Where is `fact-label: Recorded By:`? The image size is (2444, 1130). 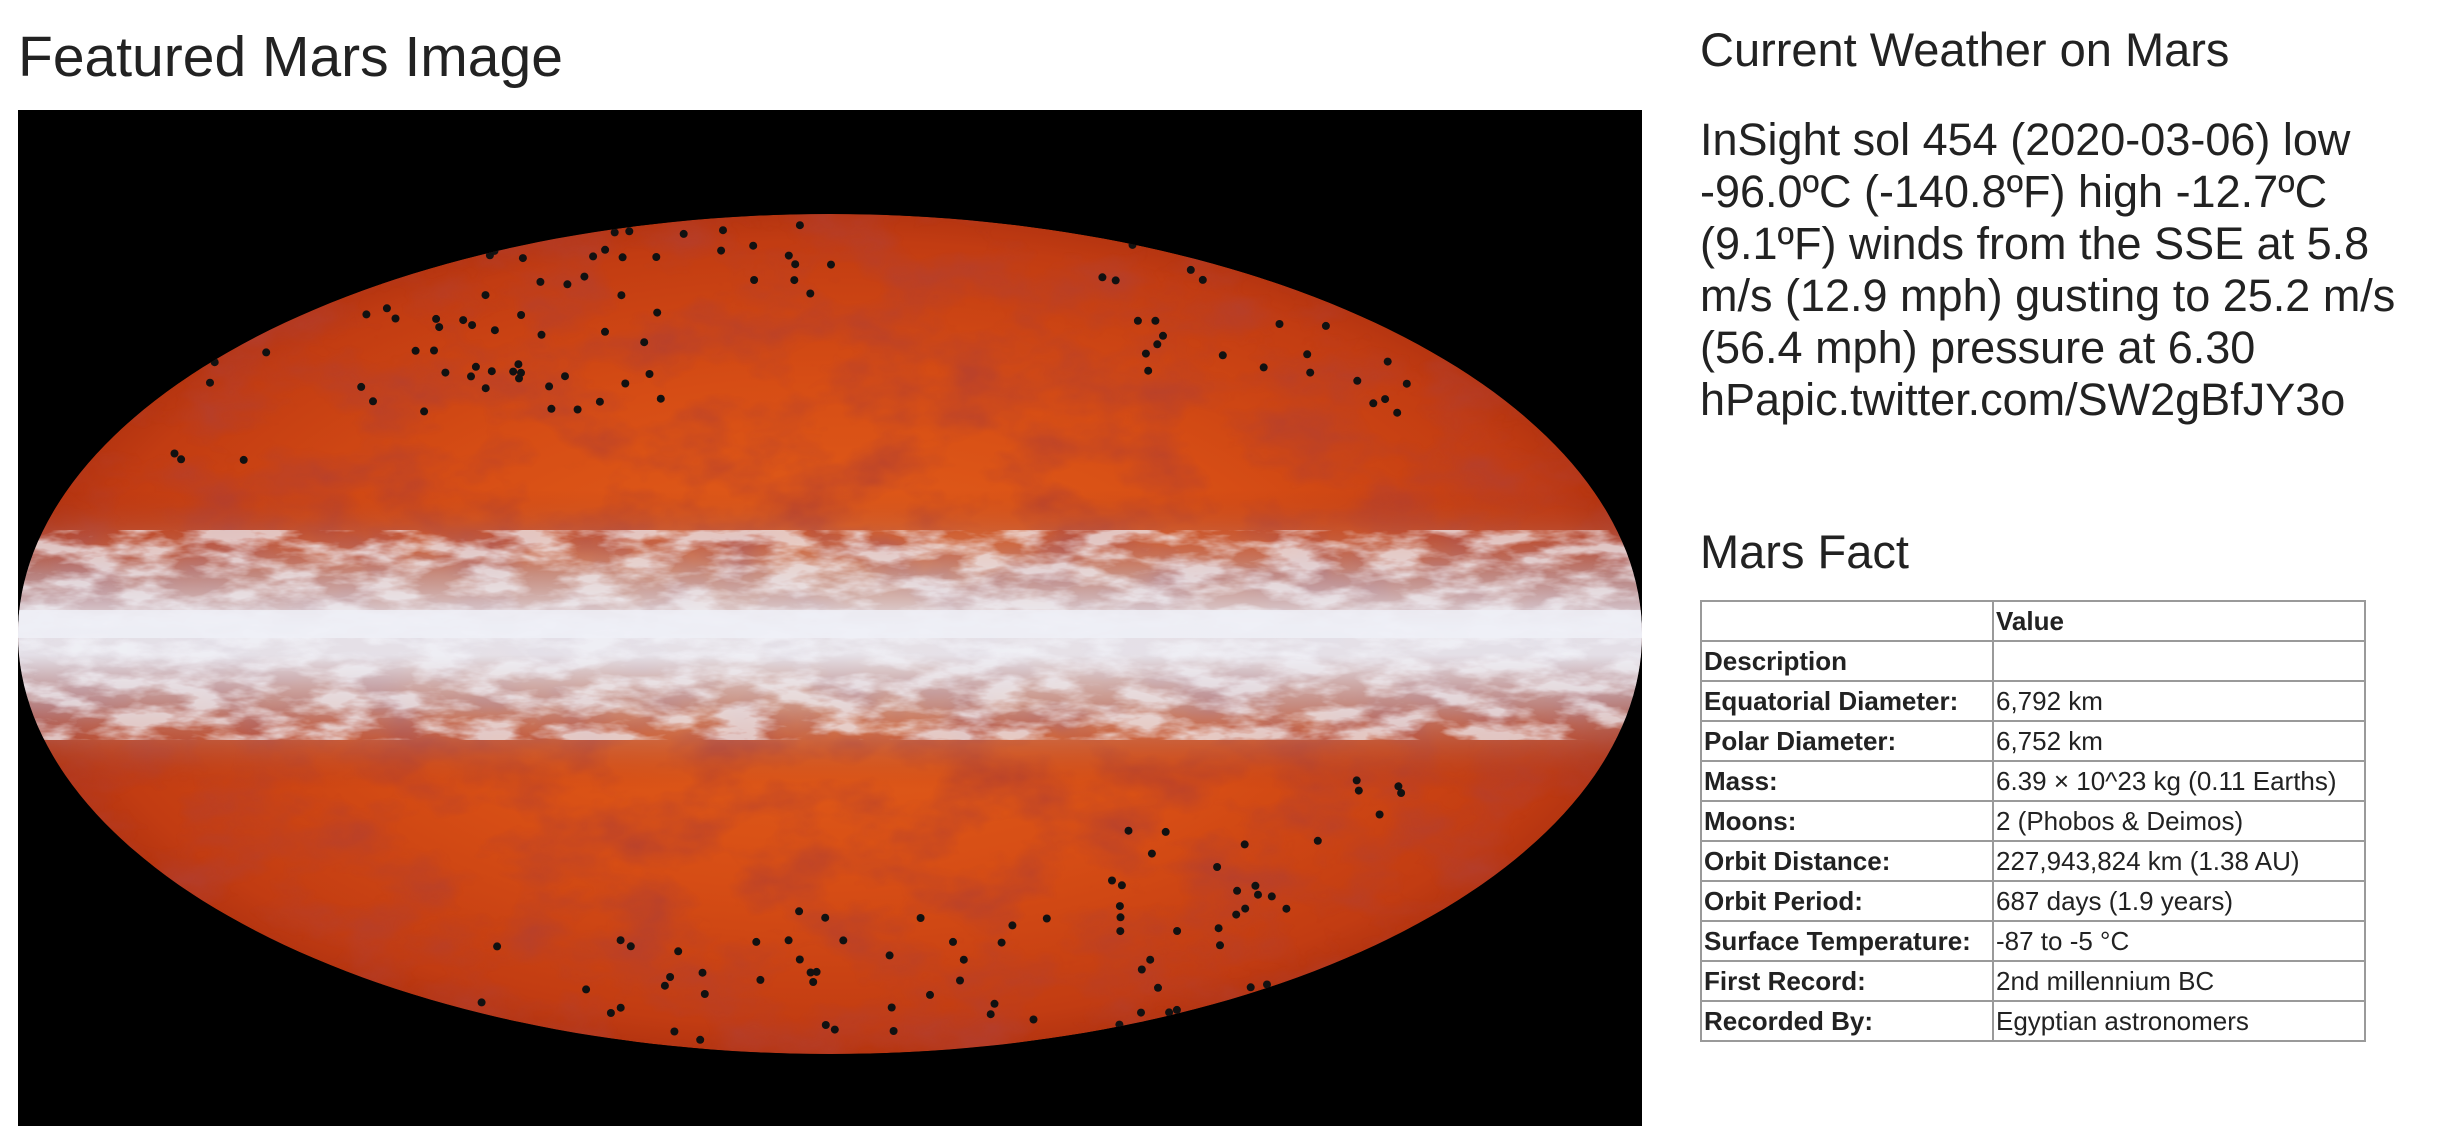 fact-label: Recorded By: is located at coordinates (1847, 1021).